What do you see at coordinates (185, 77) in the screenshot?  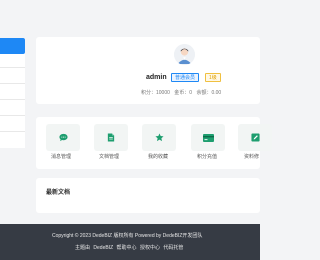 I see `member-badge: 普通会员` at bounding box center [185, 77].